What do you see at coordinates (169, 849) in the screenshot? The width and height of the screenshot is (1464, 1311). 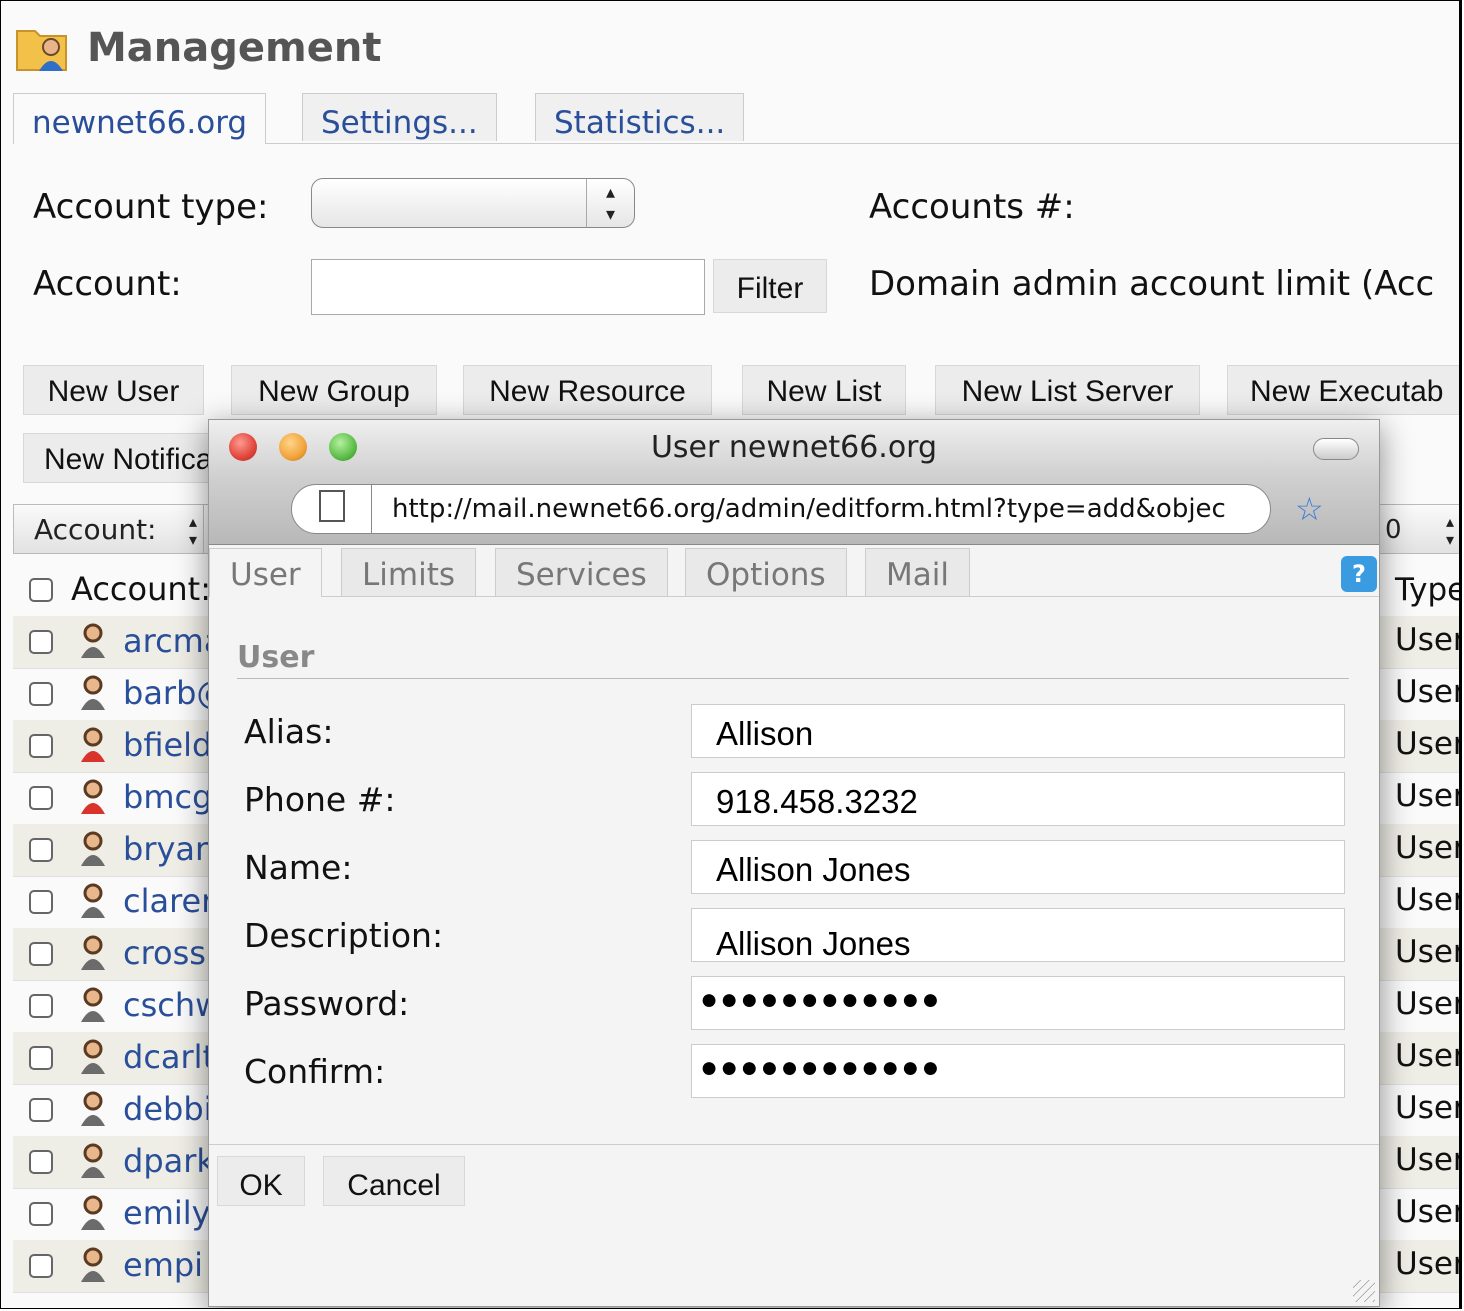 I see `account-name: bryan` at bounding box center [169, 849].